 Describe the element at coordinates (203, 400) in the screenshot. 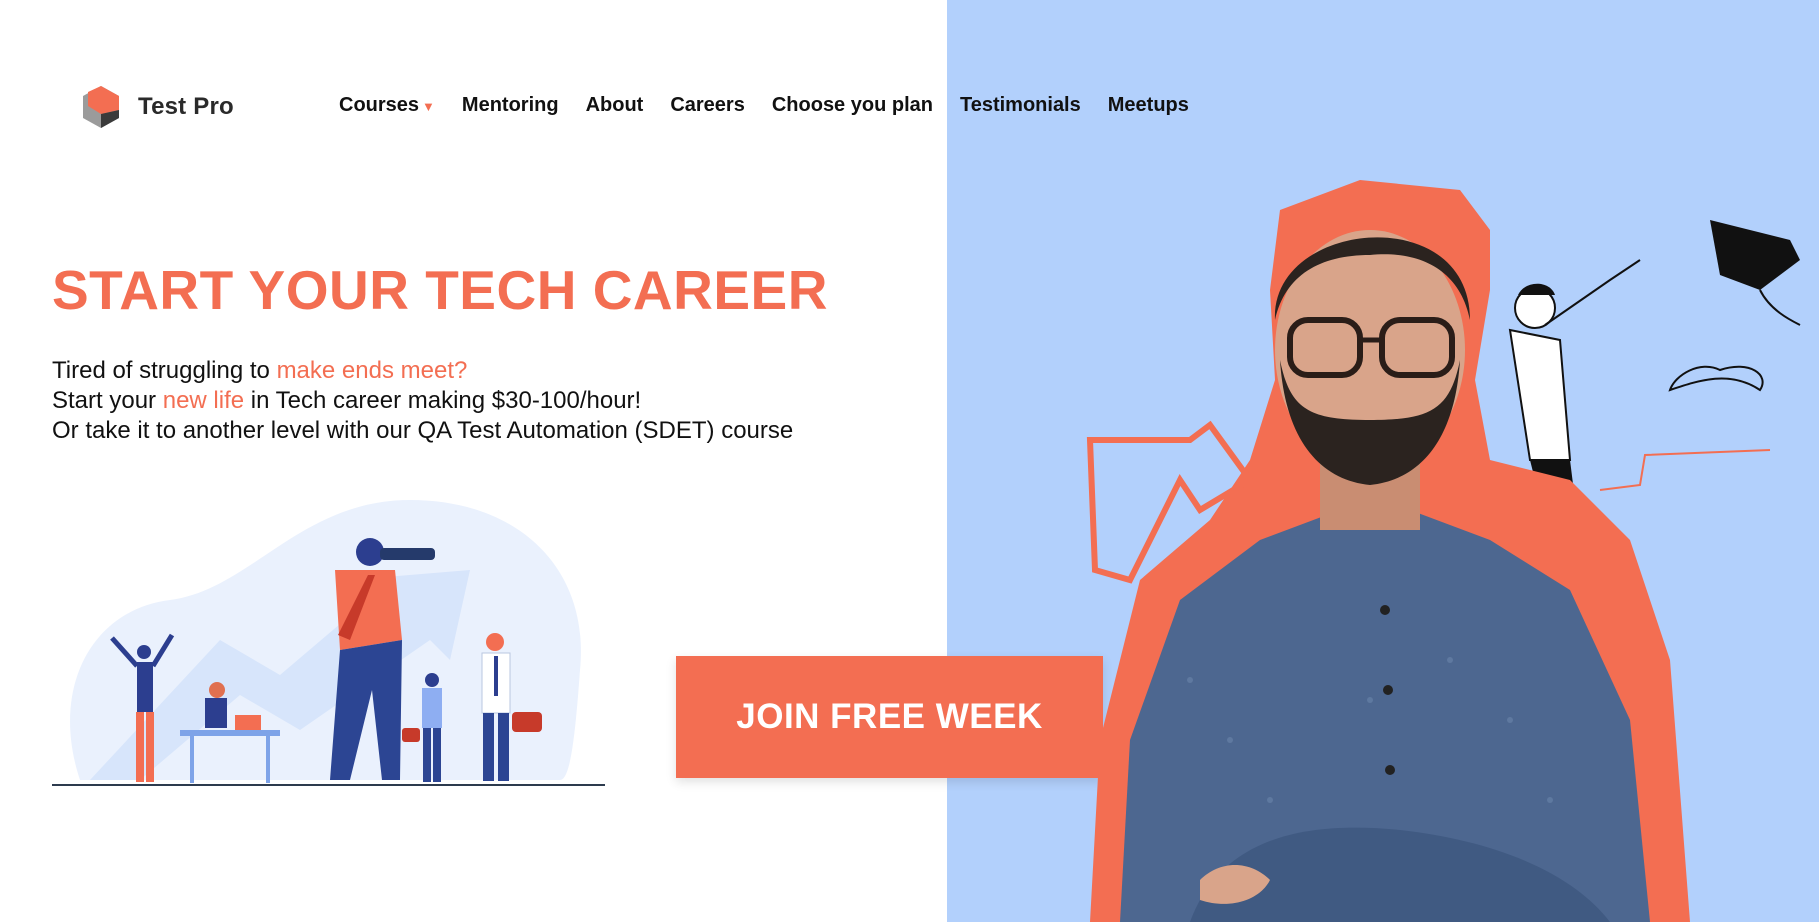

I see `hero-line-2-highlight: new life` at that location.